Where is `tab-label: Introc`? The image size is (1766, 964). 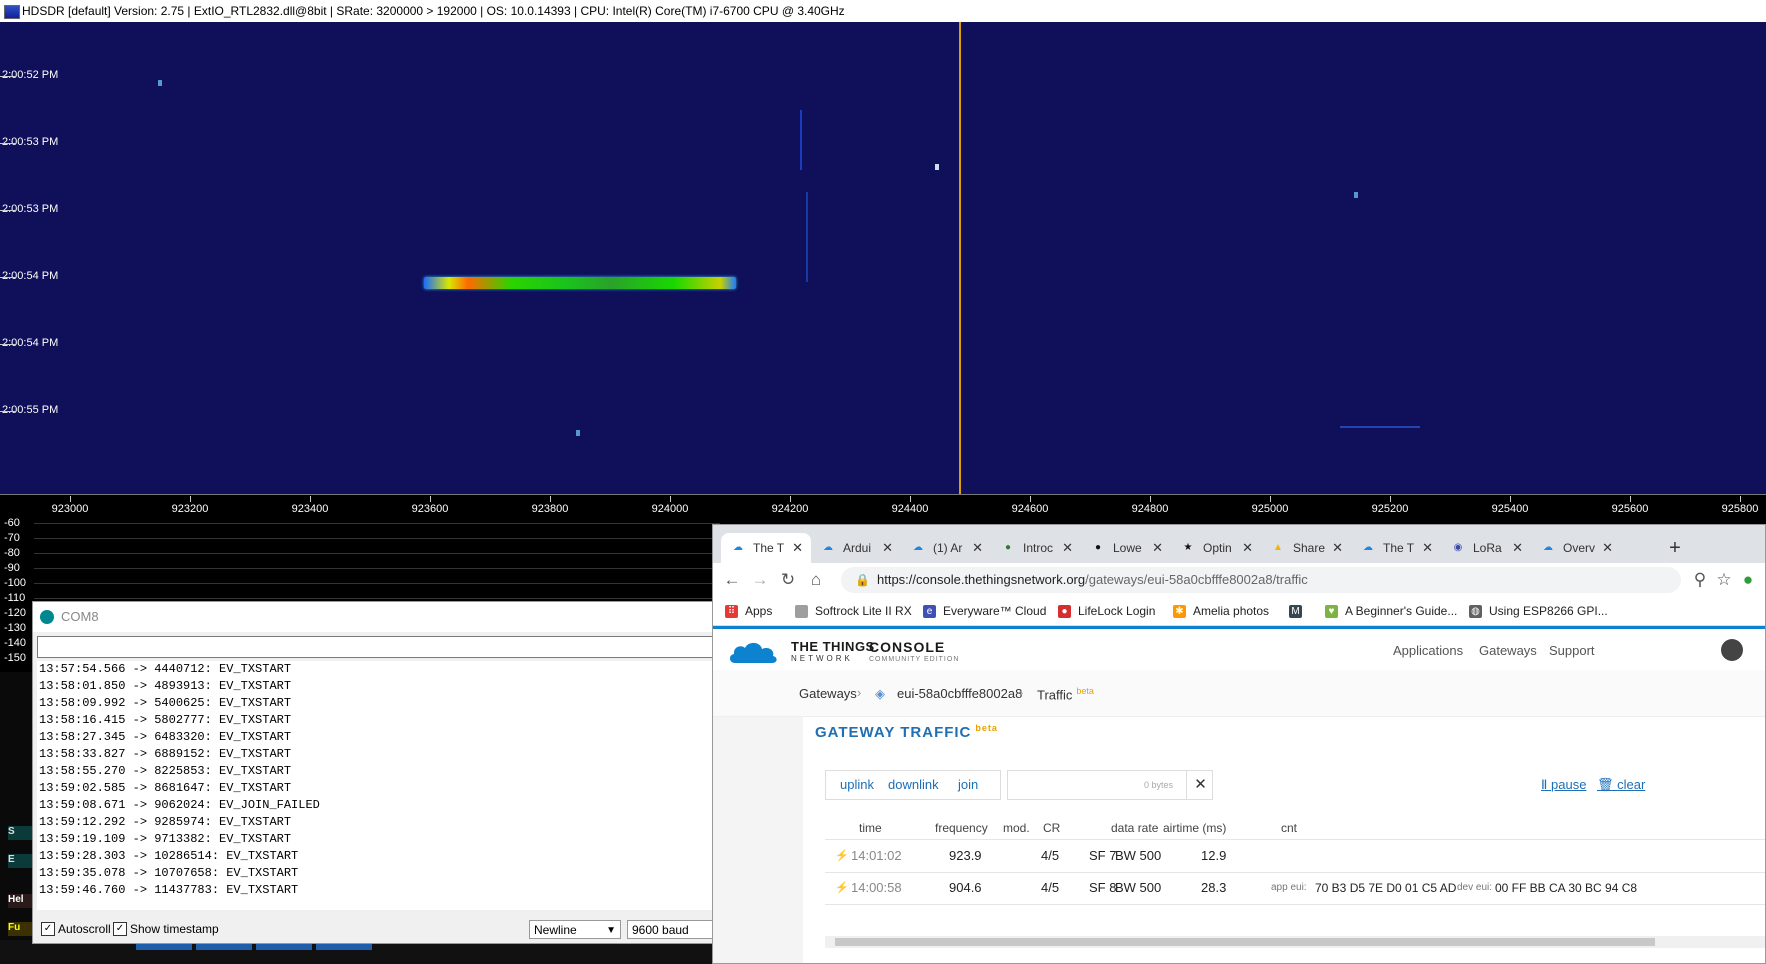 tab-label: Introc is located at coordinates (1038, 548).